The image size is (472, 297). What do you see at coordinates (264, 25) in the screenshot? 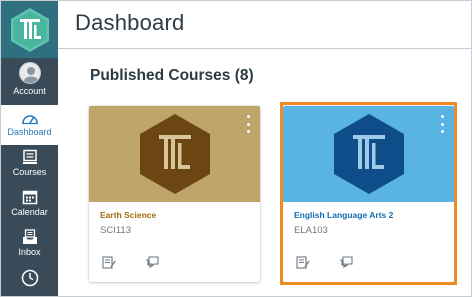
I see `page-header: Dashboard` at bounding box center [264, 25].